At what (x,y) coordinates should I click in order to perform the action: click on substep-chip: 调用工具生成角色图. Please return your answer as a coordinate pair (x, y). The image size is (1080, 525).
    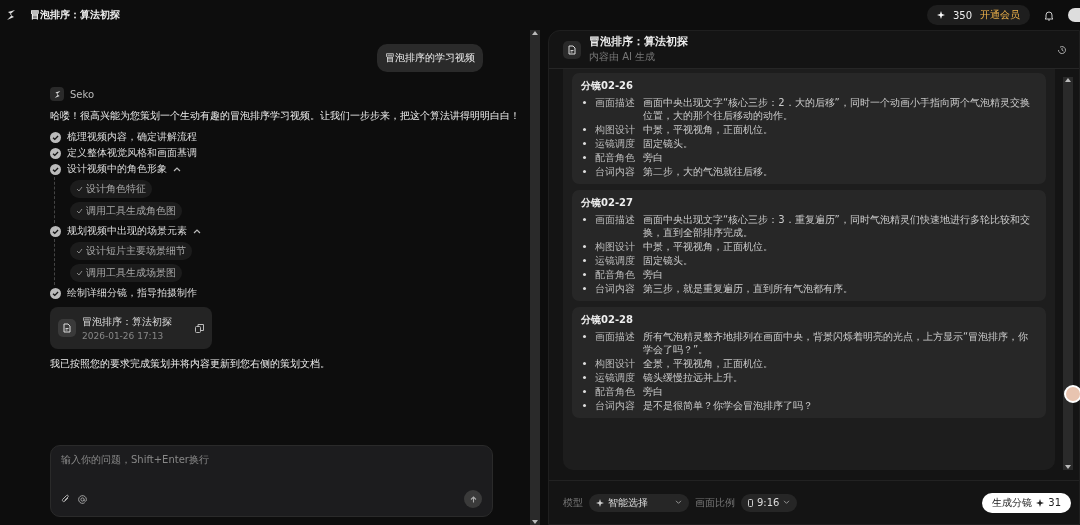
    Looking at the image, I should click on (126, 211).